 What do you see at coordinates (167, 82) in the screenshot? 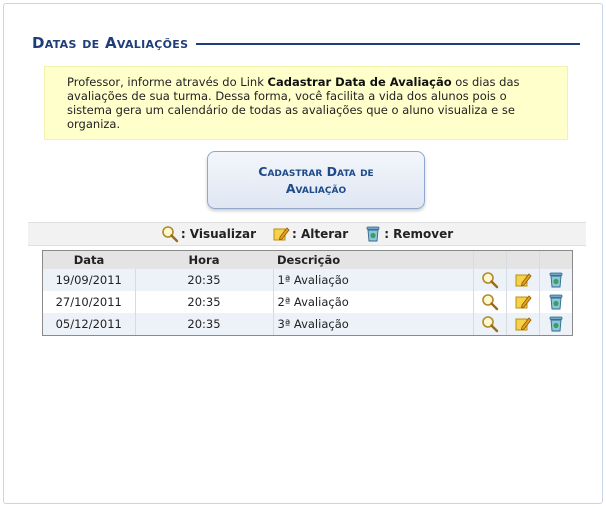
I see `info-text-before: Professor, informe através do Link` at bounding box center [167, 82].